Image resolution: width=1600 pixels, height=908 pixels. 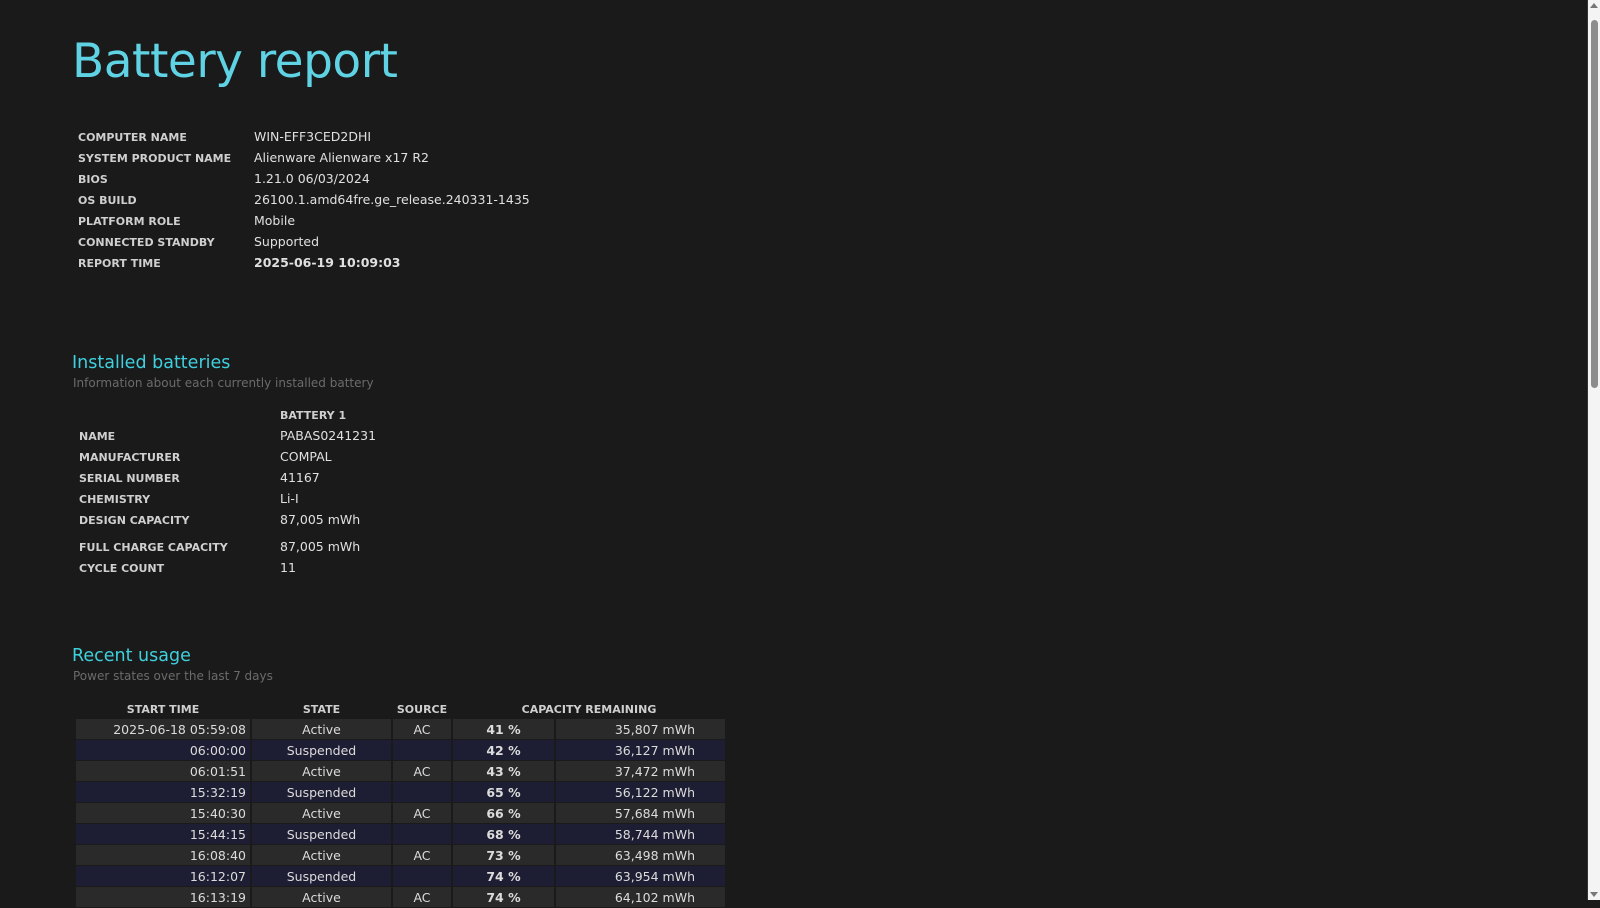 I want to click on table-row: 15:44:15 Suspended 68 % 58,744 mWh, so click(x=400, y=834).